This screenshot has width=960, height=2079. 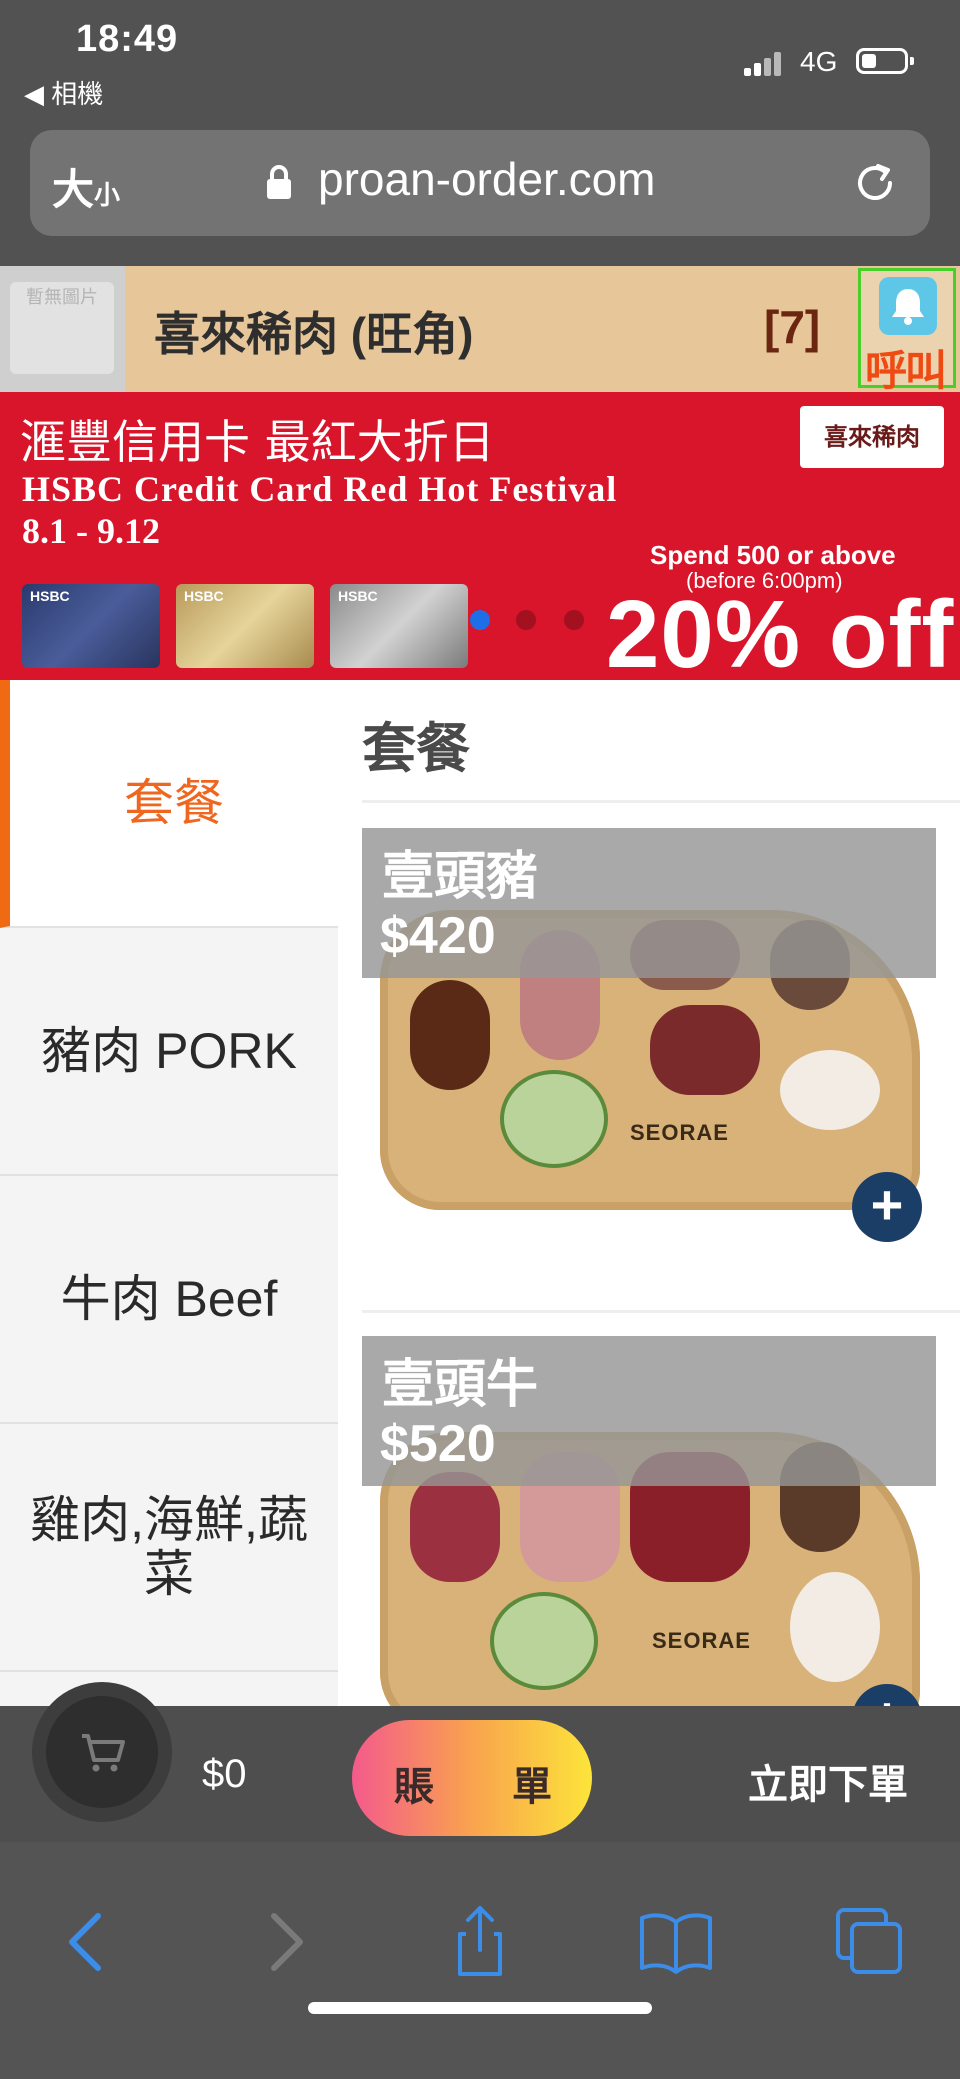 I want to click on shop-logo: 暫無圖片, so click(x=62, y=329).